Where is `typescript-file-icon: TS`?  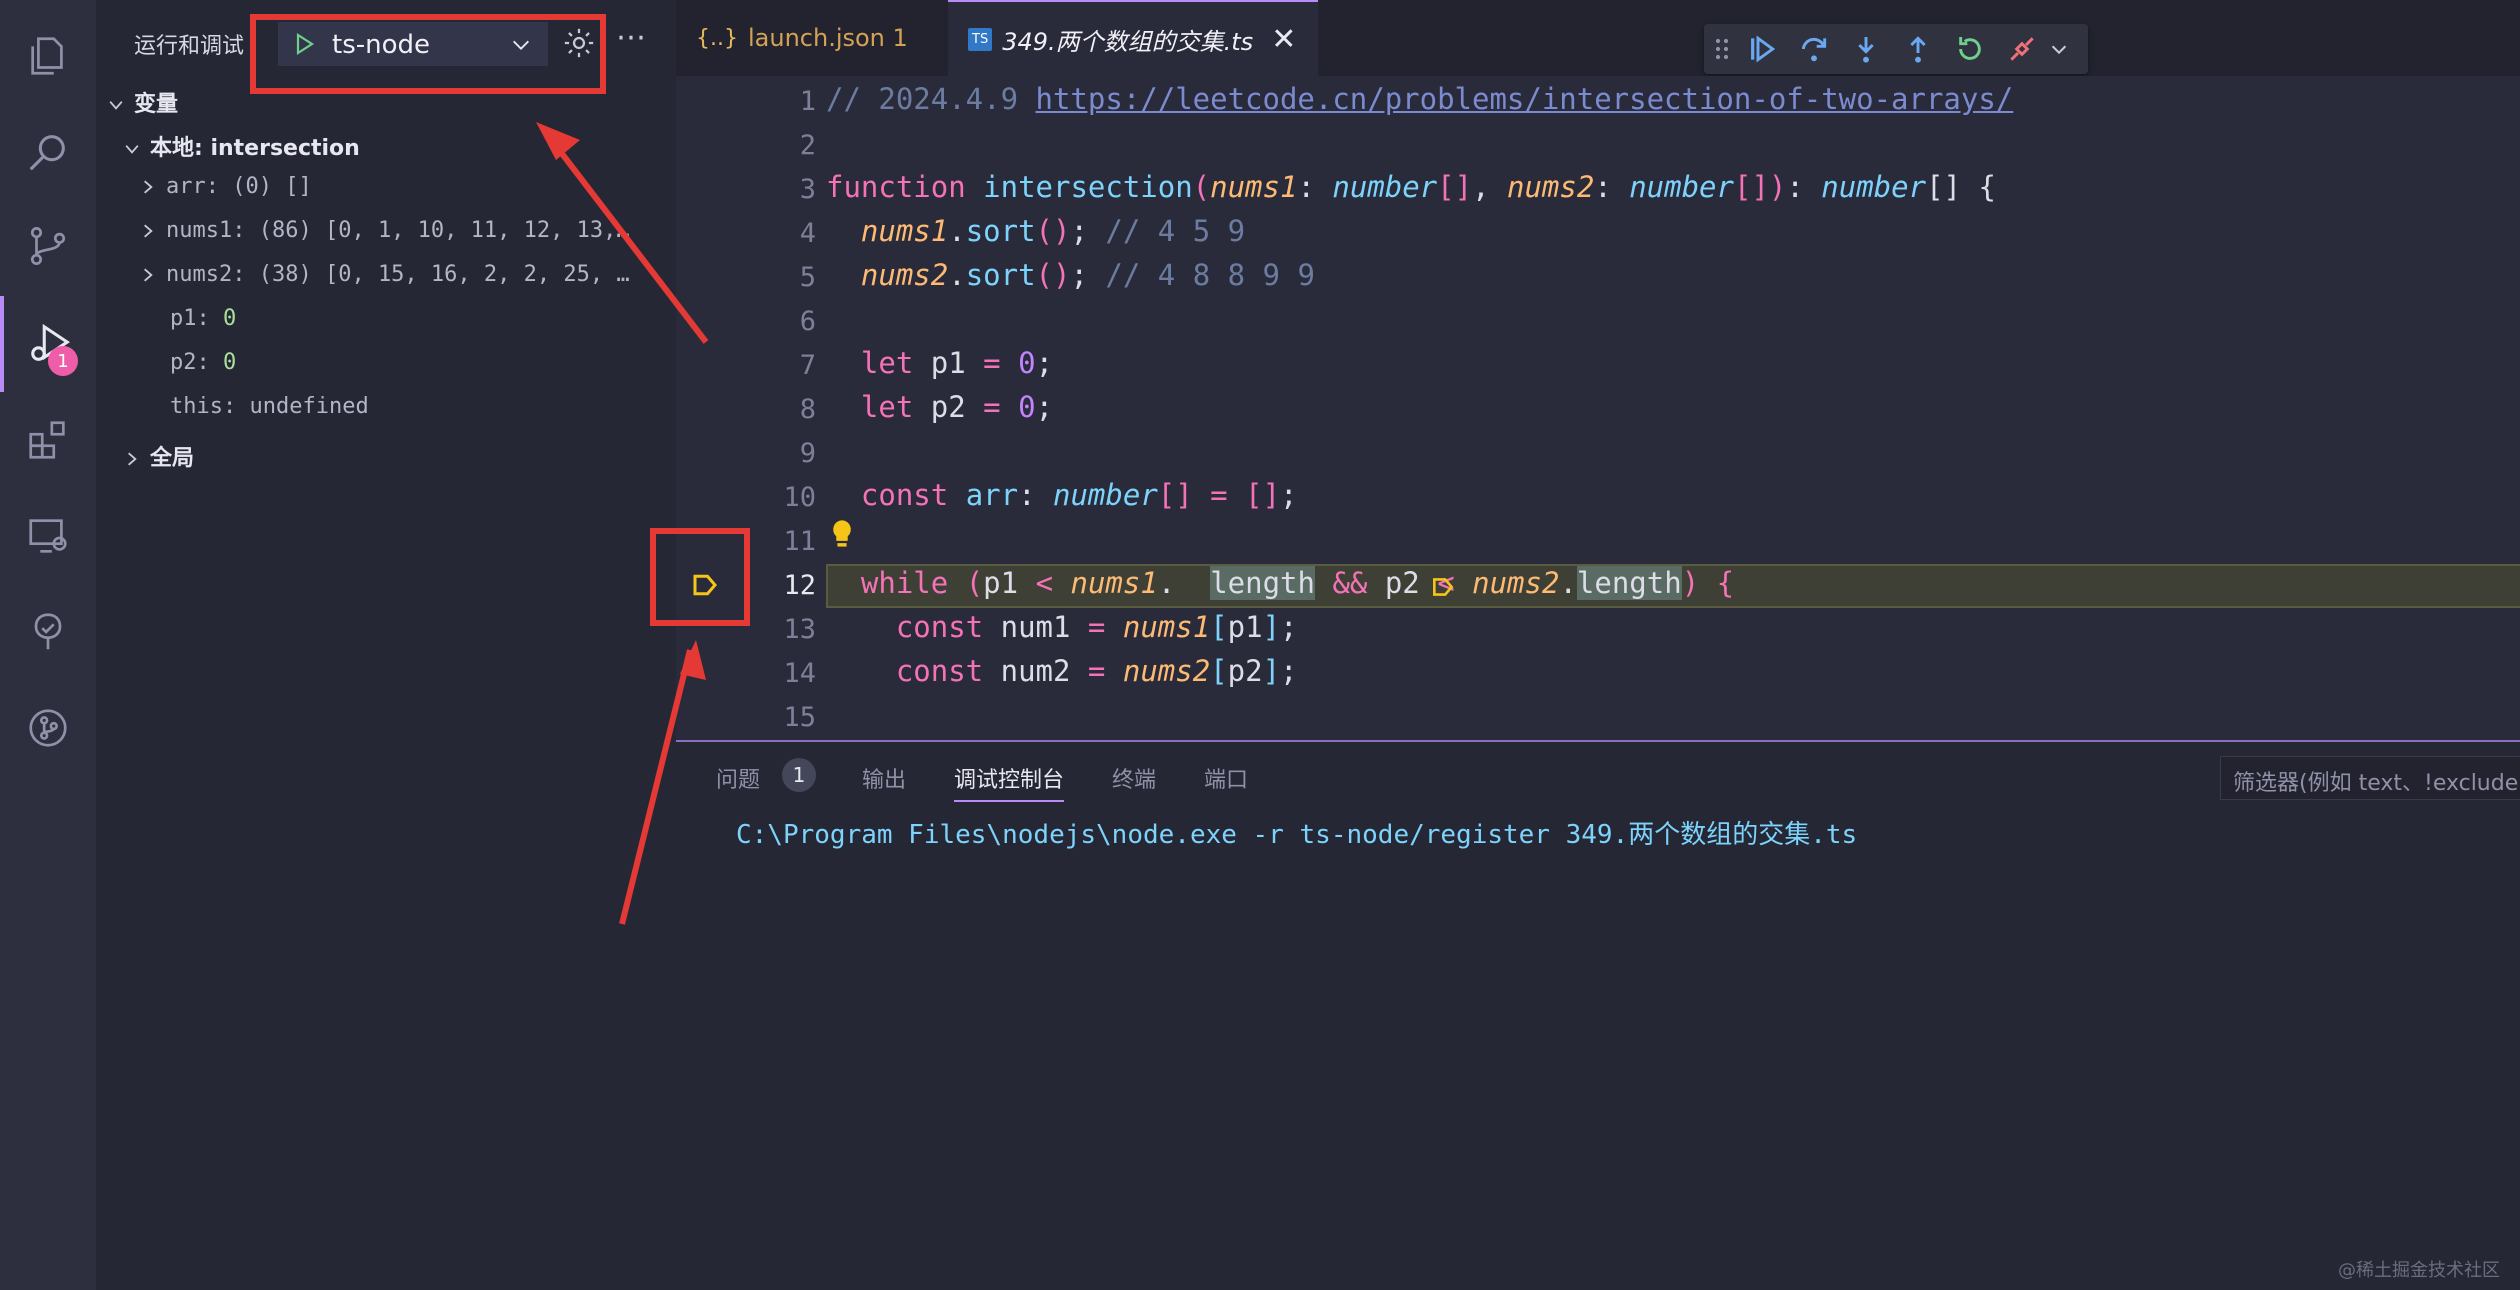
typescript-file-icon: TS is located at coordinates (980, 39).